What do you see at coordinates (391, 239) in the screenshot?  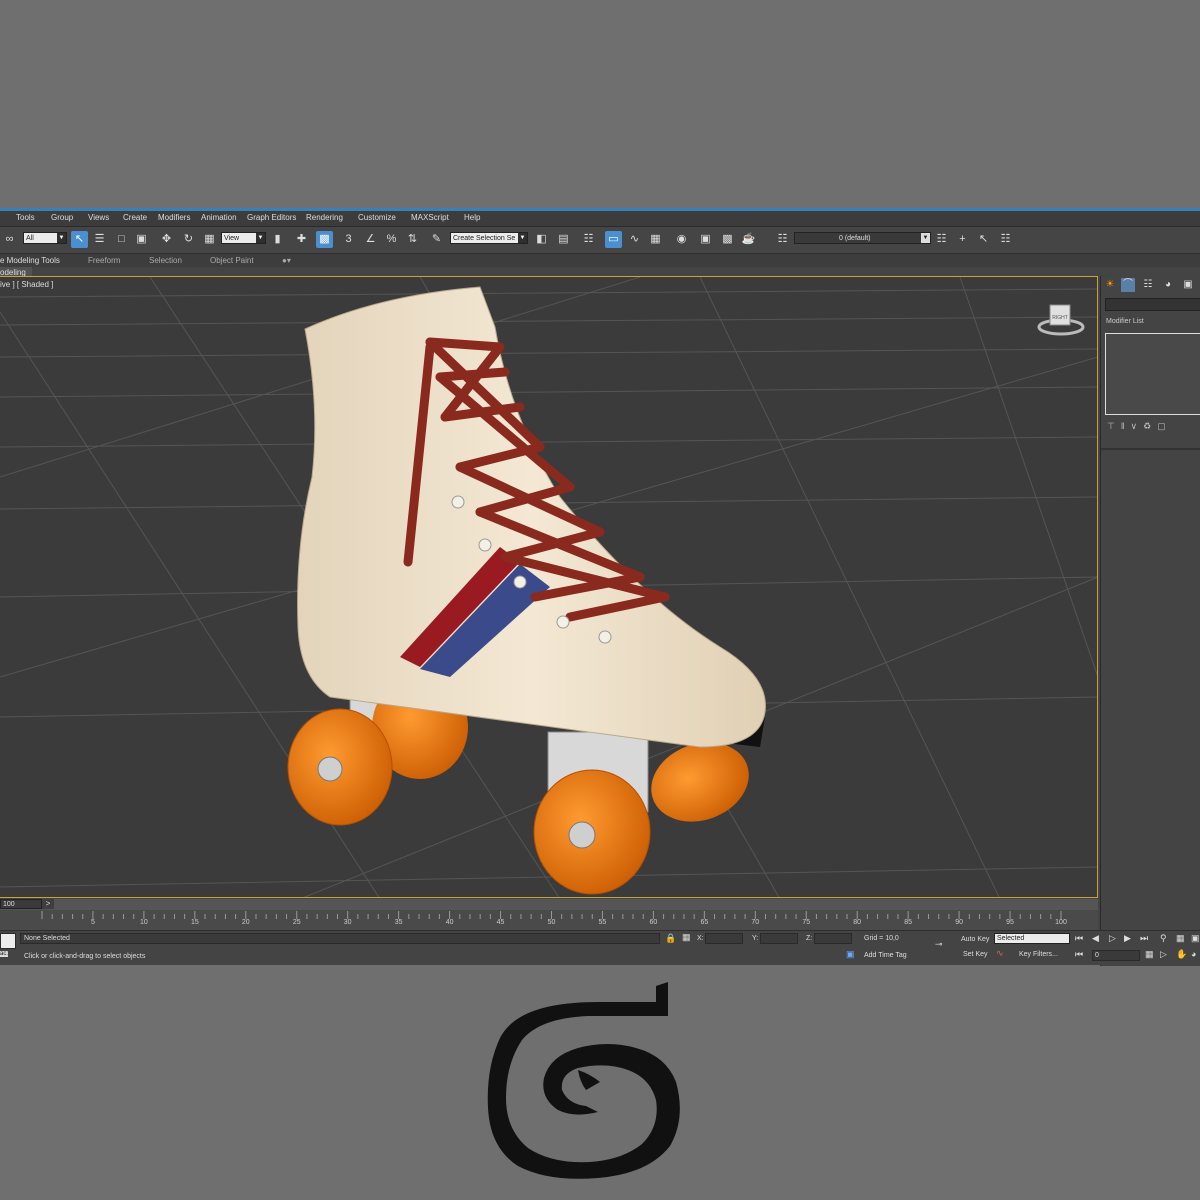 I see `percent-snap-icon: %` at bounding box center [391, 239].